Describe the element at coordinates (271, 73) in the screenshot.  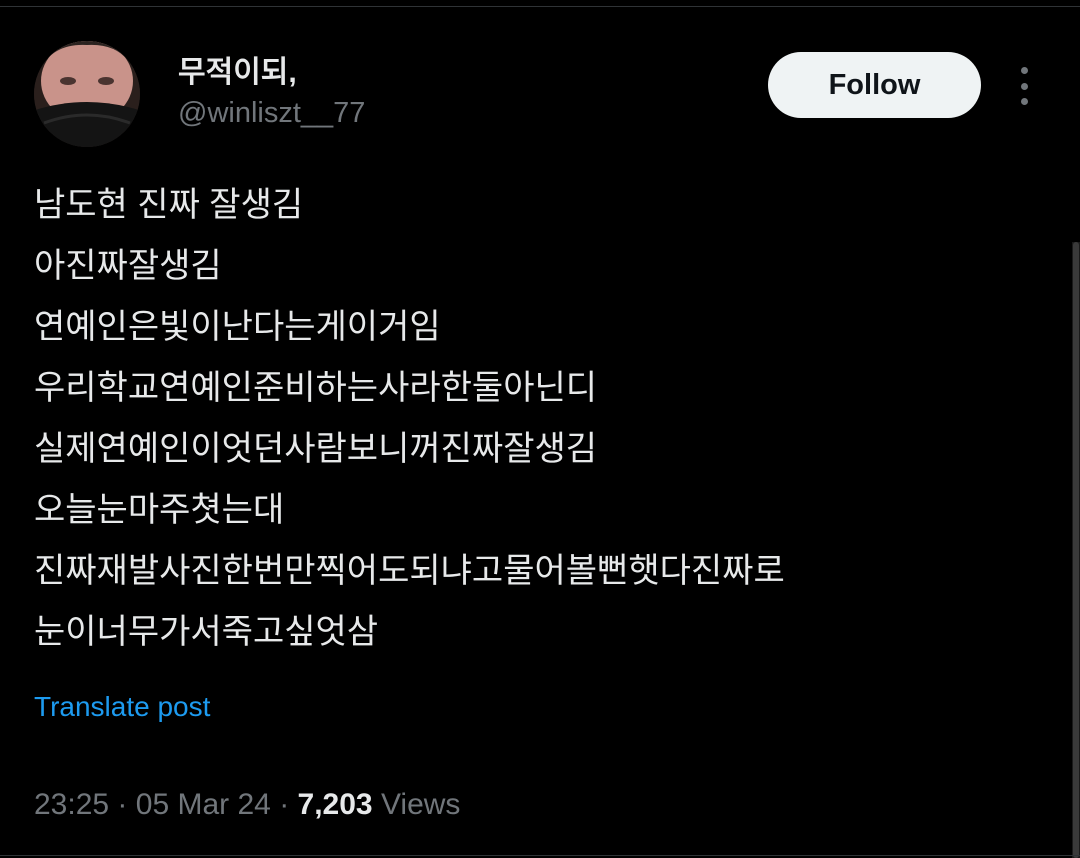
I see `display-name: 무적이되,` at that location.